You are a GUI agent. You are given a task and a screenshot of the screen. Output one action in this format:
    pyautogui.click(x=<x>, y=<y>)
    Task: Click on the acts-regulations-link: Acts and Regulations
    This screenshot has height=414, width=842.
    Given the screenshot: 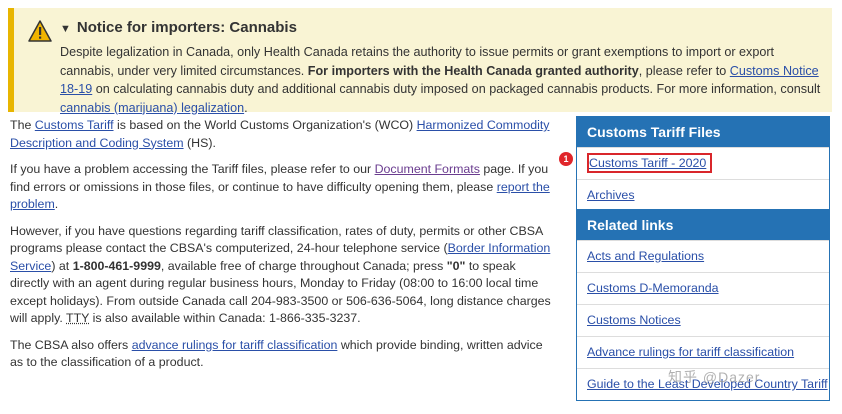 What is the action you would take?
    pyautogui.click(x=645, y=256)
    